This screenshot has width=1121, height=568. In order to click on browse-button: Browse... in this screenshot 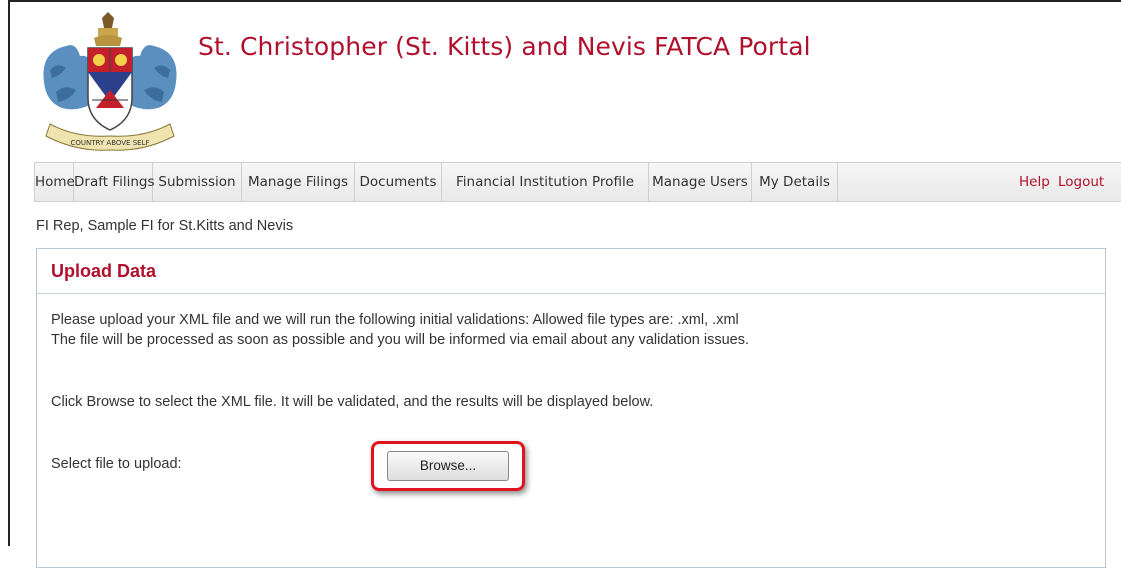, I will do `click(448, 466)`.